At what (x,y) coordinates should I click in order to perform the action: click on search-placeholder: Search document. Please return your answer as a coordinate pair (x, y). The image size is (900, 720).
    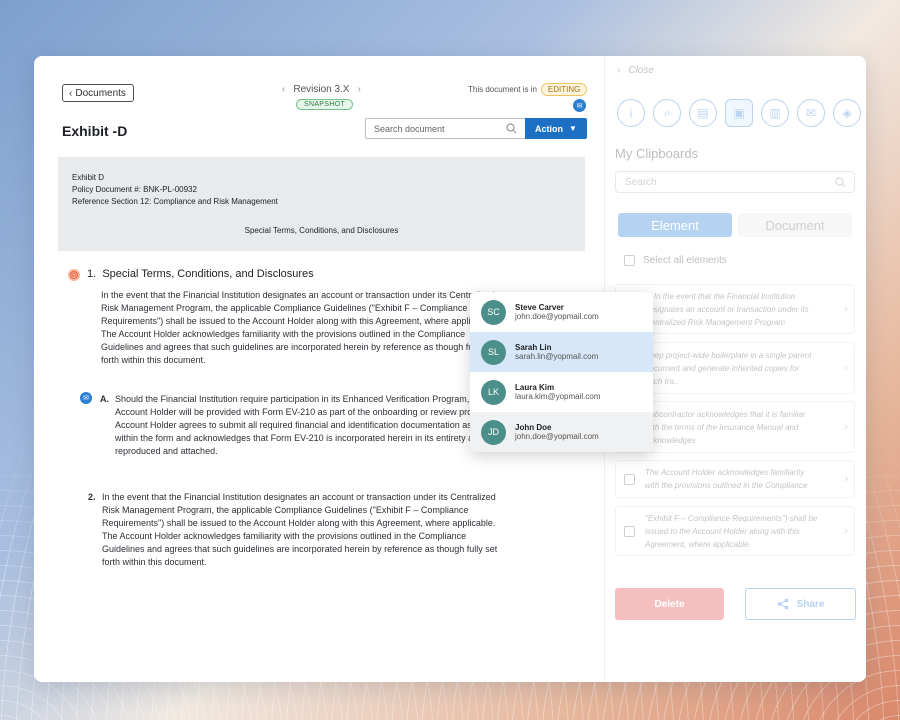
    Looking at the image, I should click on (409, 128).